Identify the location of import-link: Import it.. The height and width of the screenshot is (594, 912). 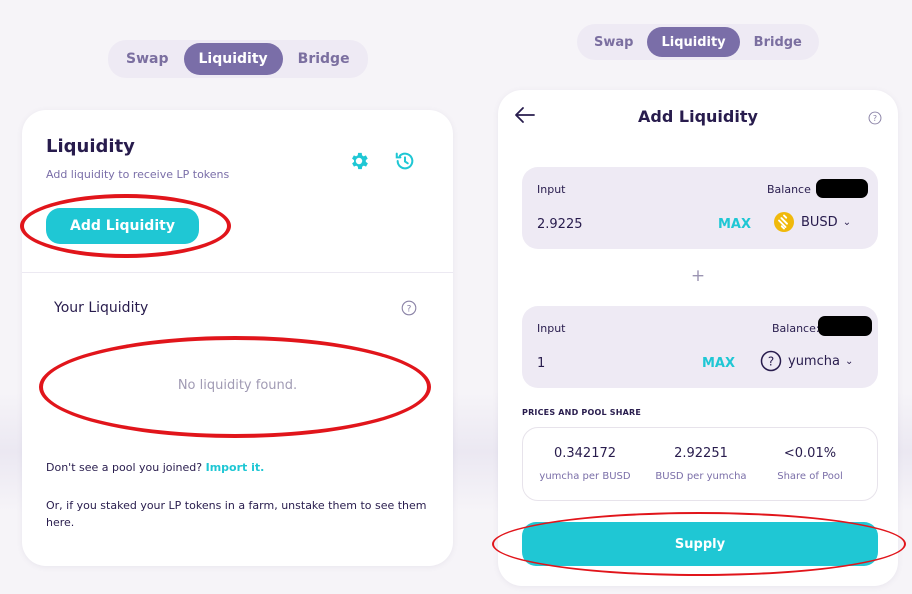
(235, 467).